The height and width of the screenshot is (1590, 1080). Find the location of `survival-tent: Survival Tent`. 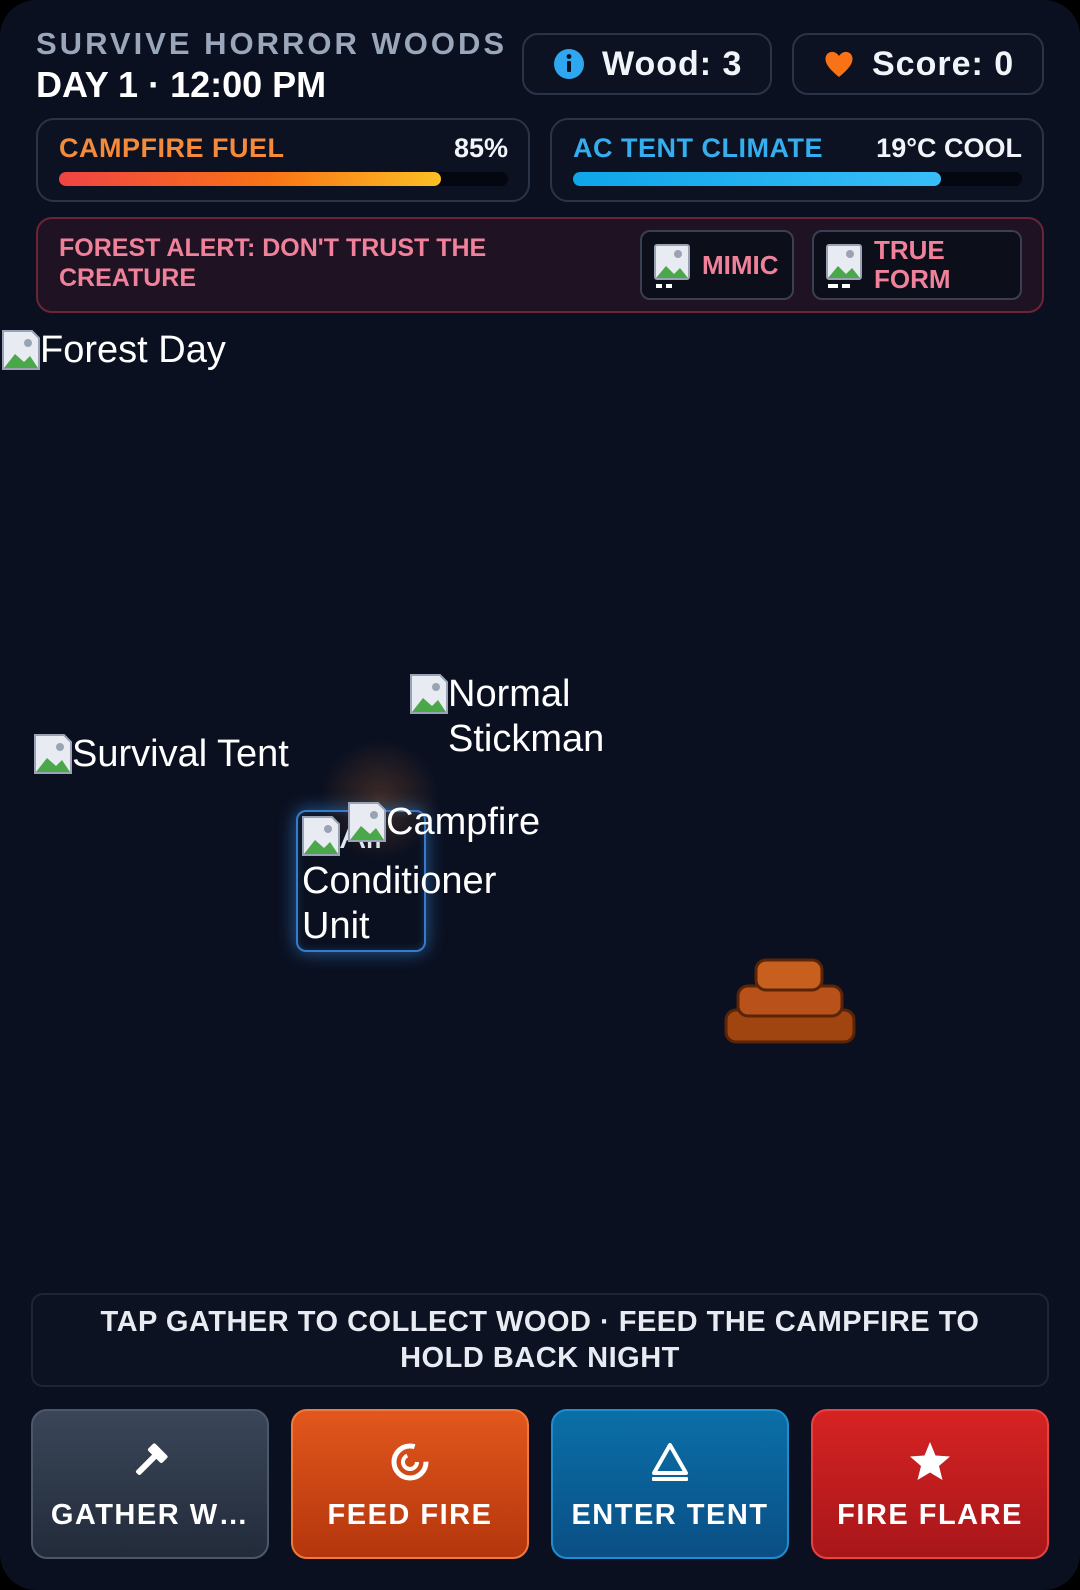

survival-tent: Survival Tent is located at coordinates (161, 754).